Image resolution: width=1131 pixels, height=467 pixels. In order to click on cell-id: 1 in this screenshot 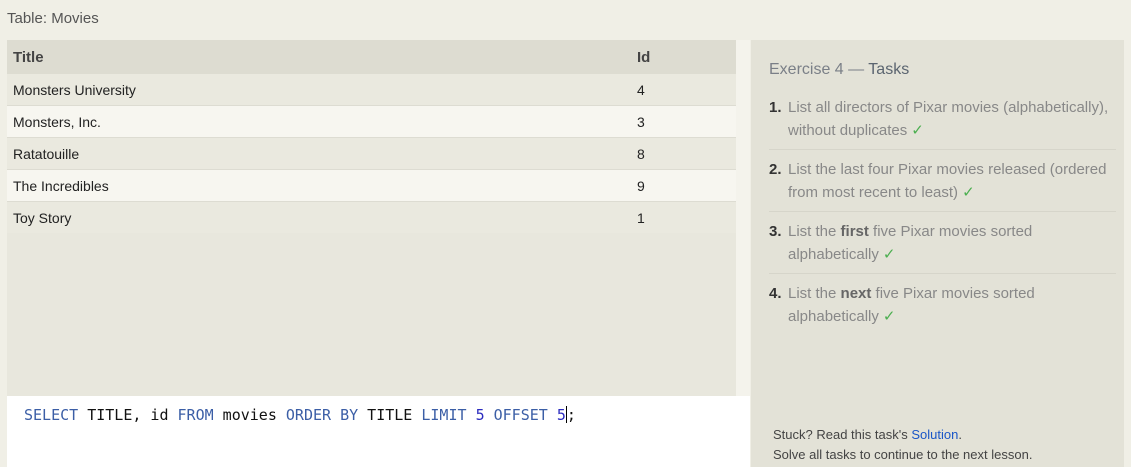, I will do `click(641, 217)`.